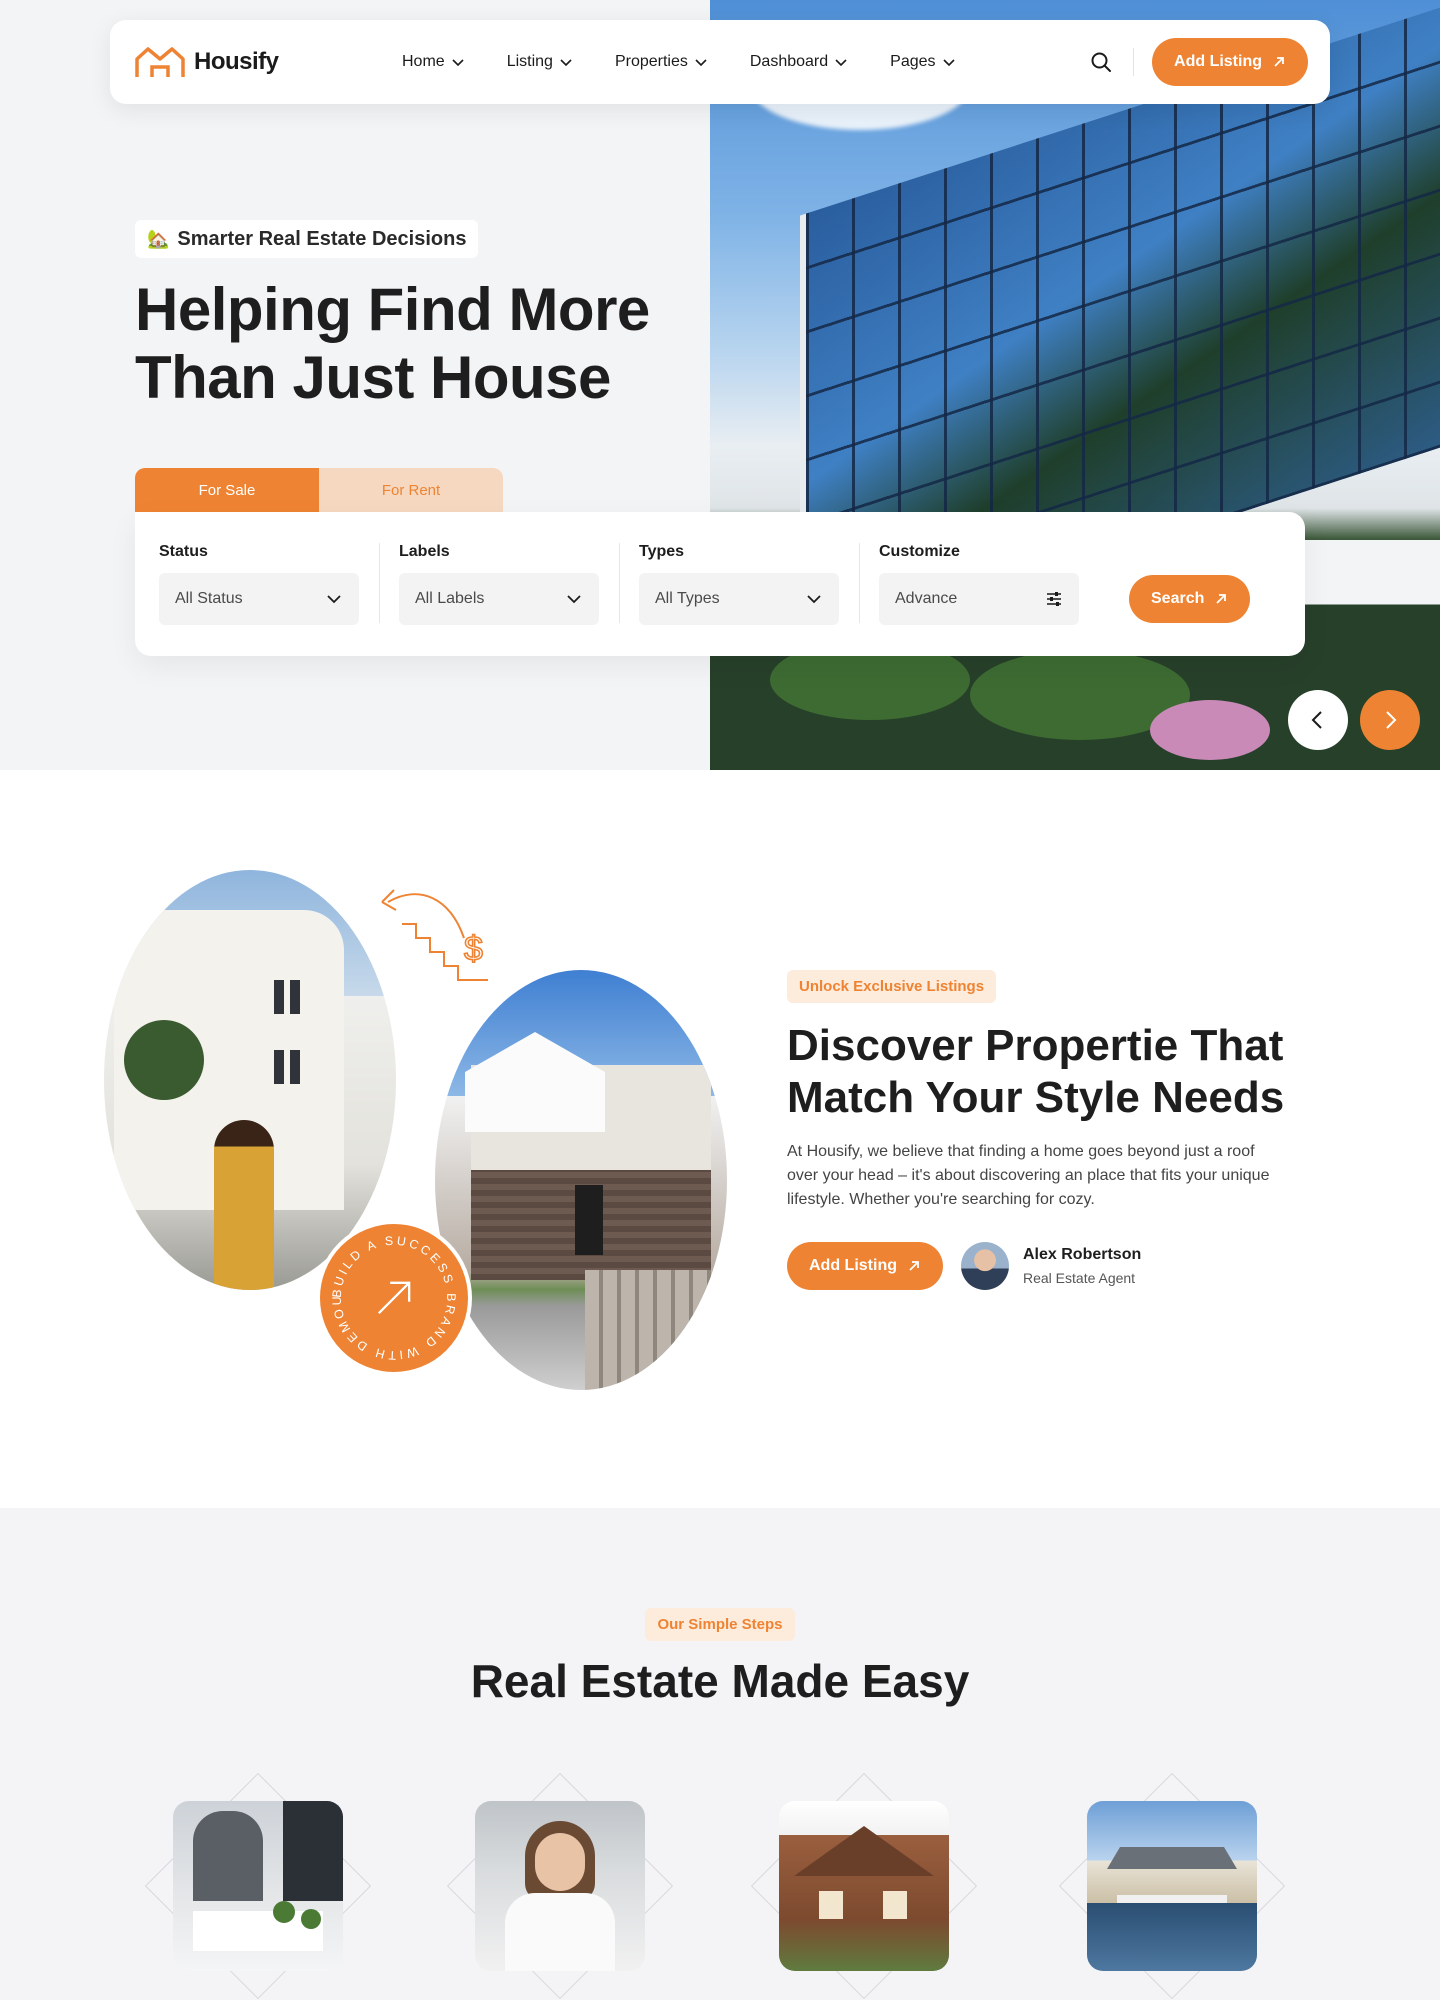  I want to click on handshake-photo, so click(258, 1886).